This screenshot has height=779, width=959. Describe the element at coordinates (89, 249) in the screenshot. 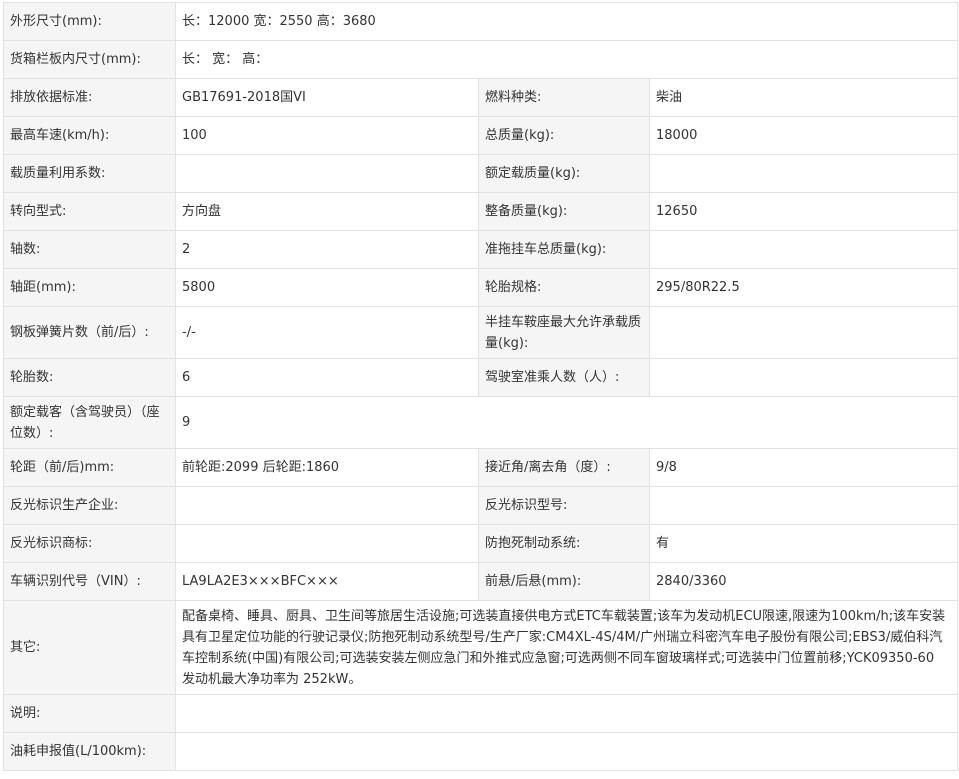

I see `axles-label: 轴数:` at that location.